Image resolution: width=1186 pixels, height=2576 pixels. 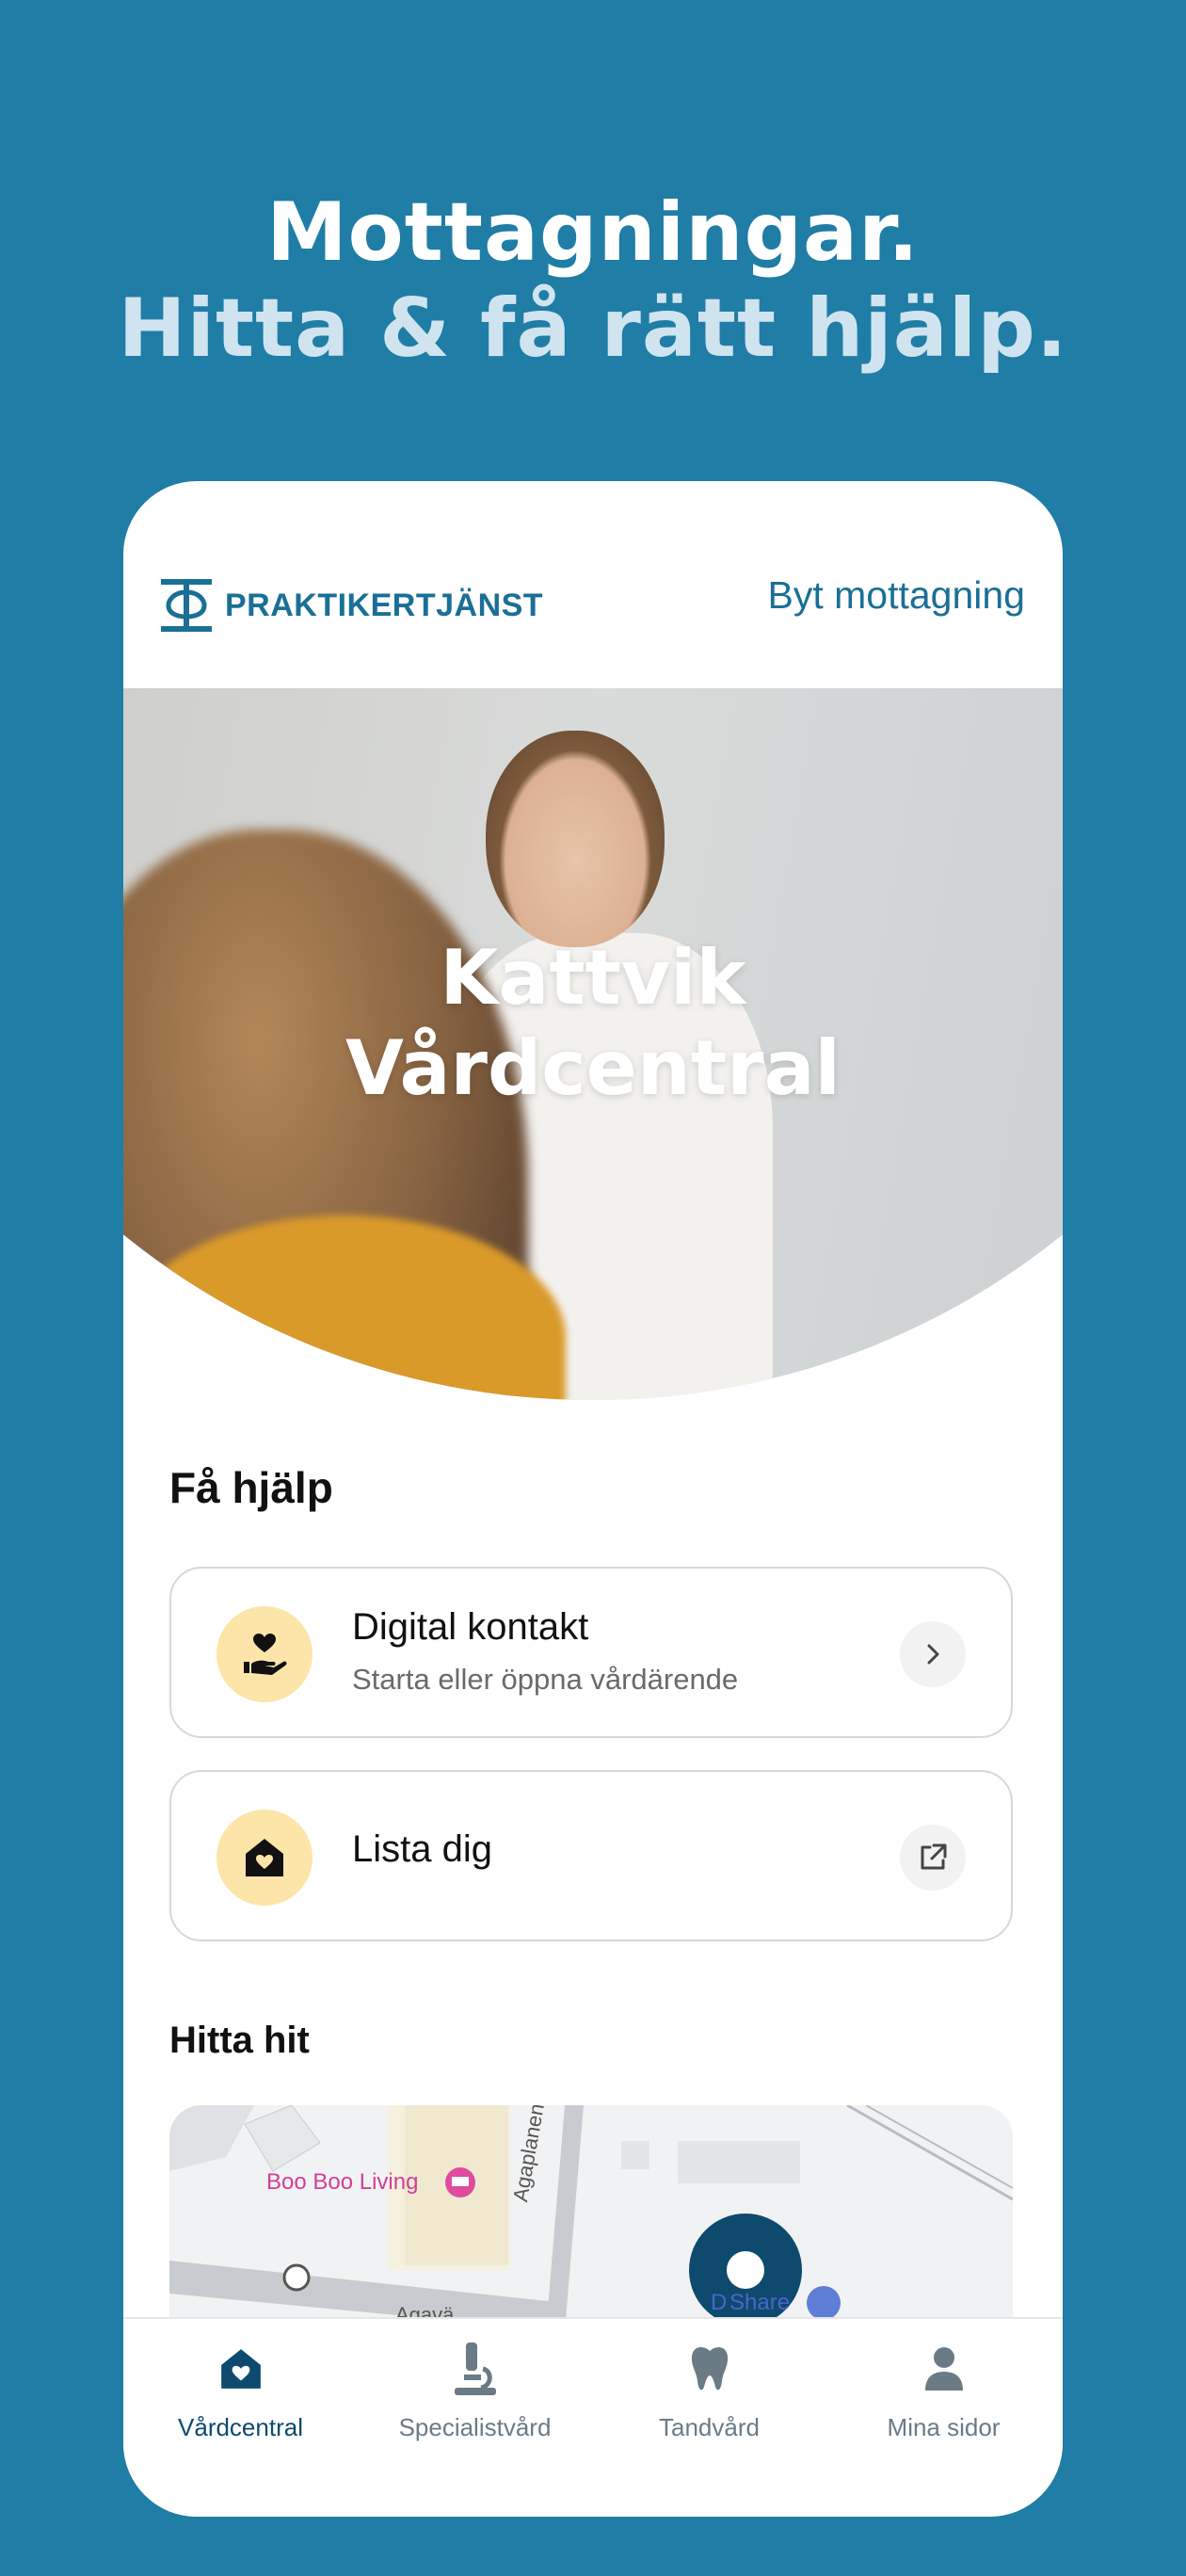 What do you see at coordinates (897, 595) in the screenshot?
I see `switch-clinic-link: Byt mottagning` at bounding box center [897, 595].